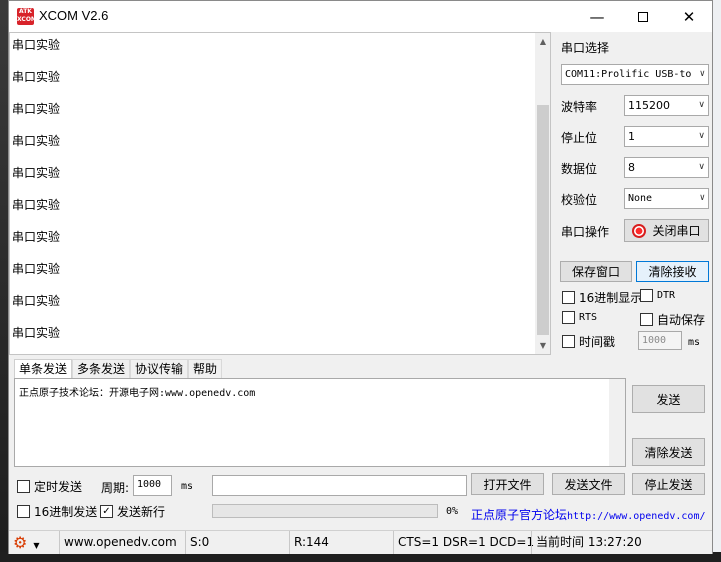 The width and height of the screenshot is (721, 562). What do you see at coordinates (519, 515) in the screenshot?
I see `forum-label: 正点原子官方论坛` at bounding box center [519, 515].